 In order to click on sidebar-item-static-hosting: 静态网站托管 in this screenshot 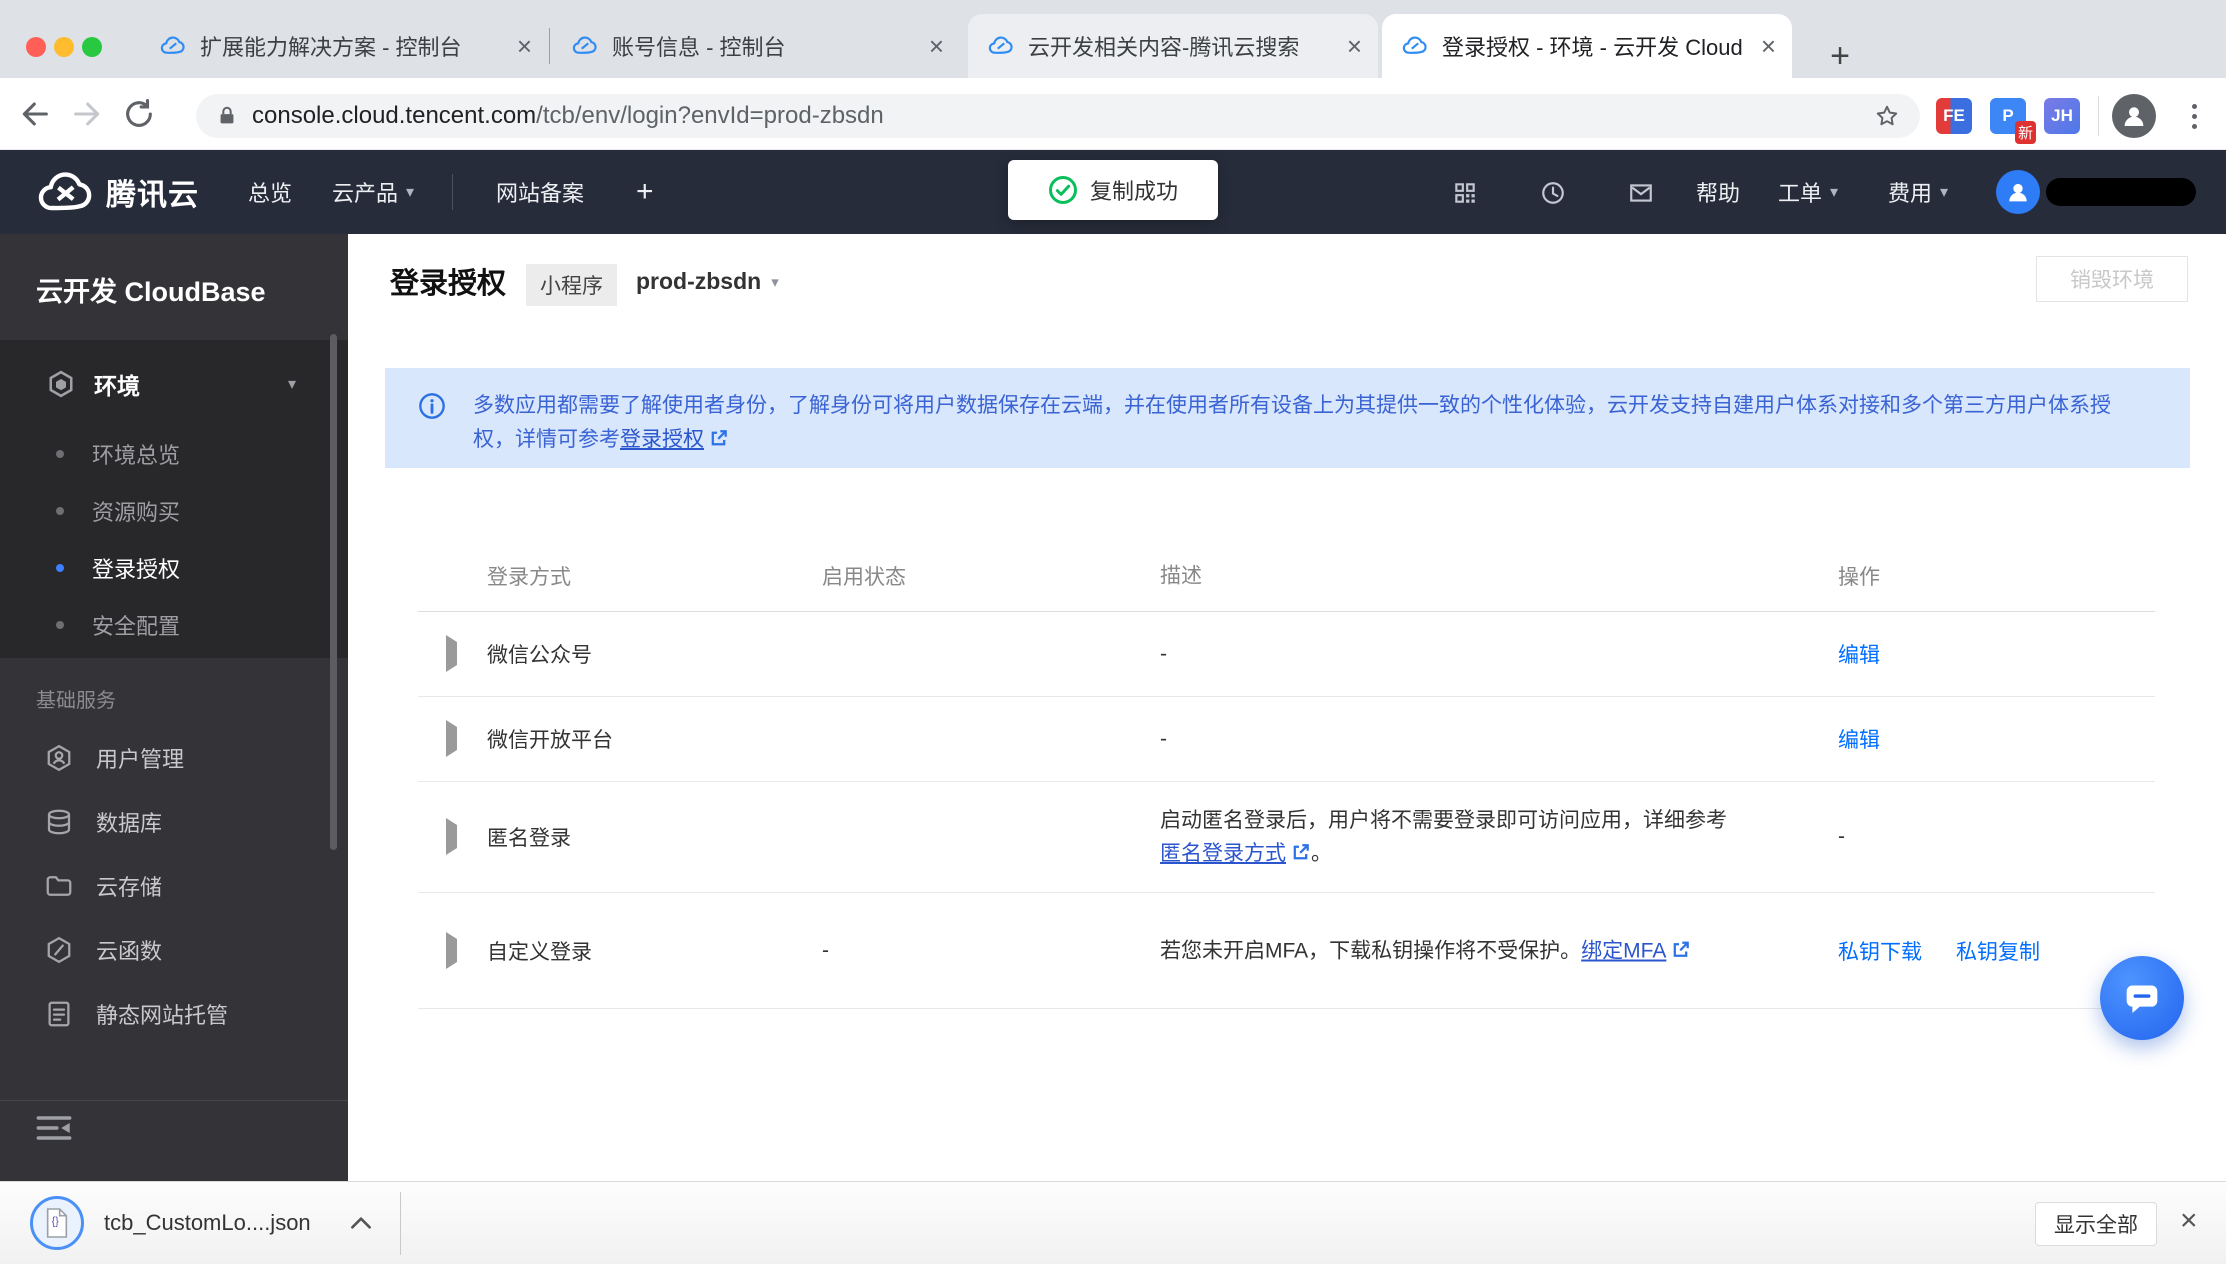, I will do `click(174, 1014)`.